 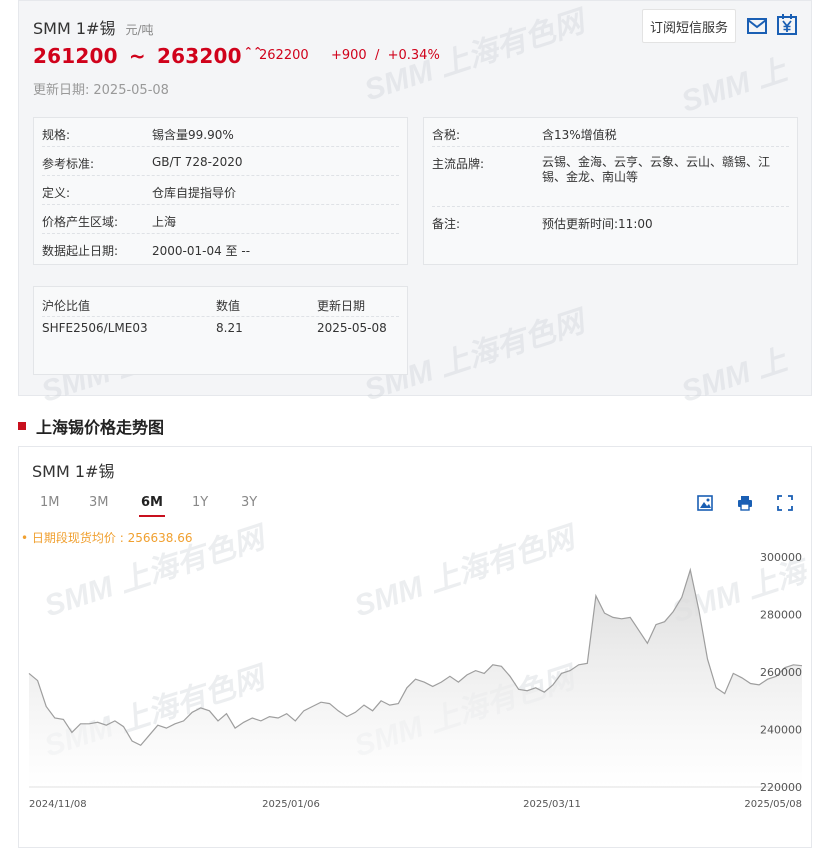 I want to click on price-tilde: ~, so click(x=137, y=56).